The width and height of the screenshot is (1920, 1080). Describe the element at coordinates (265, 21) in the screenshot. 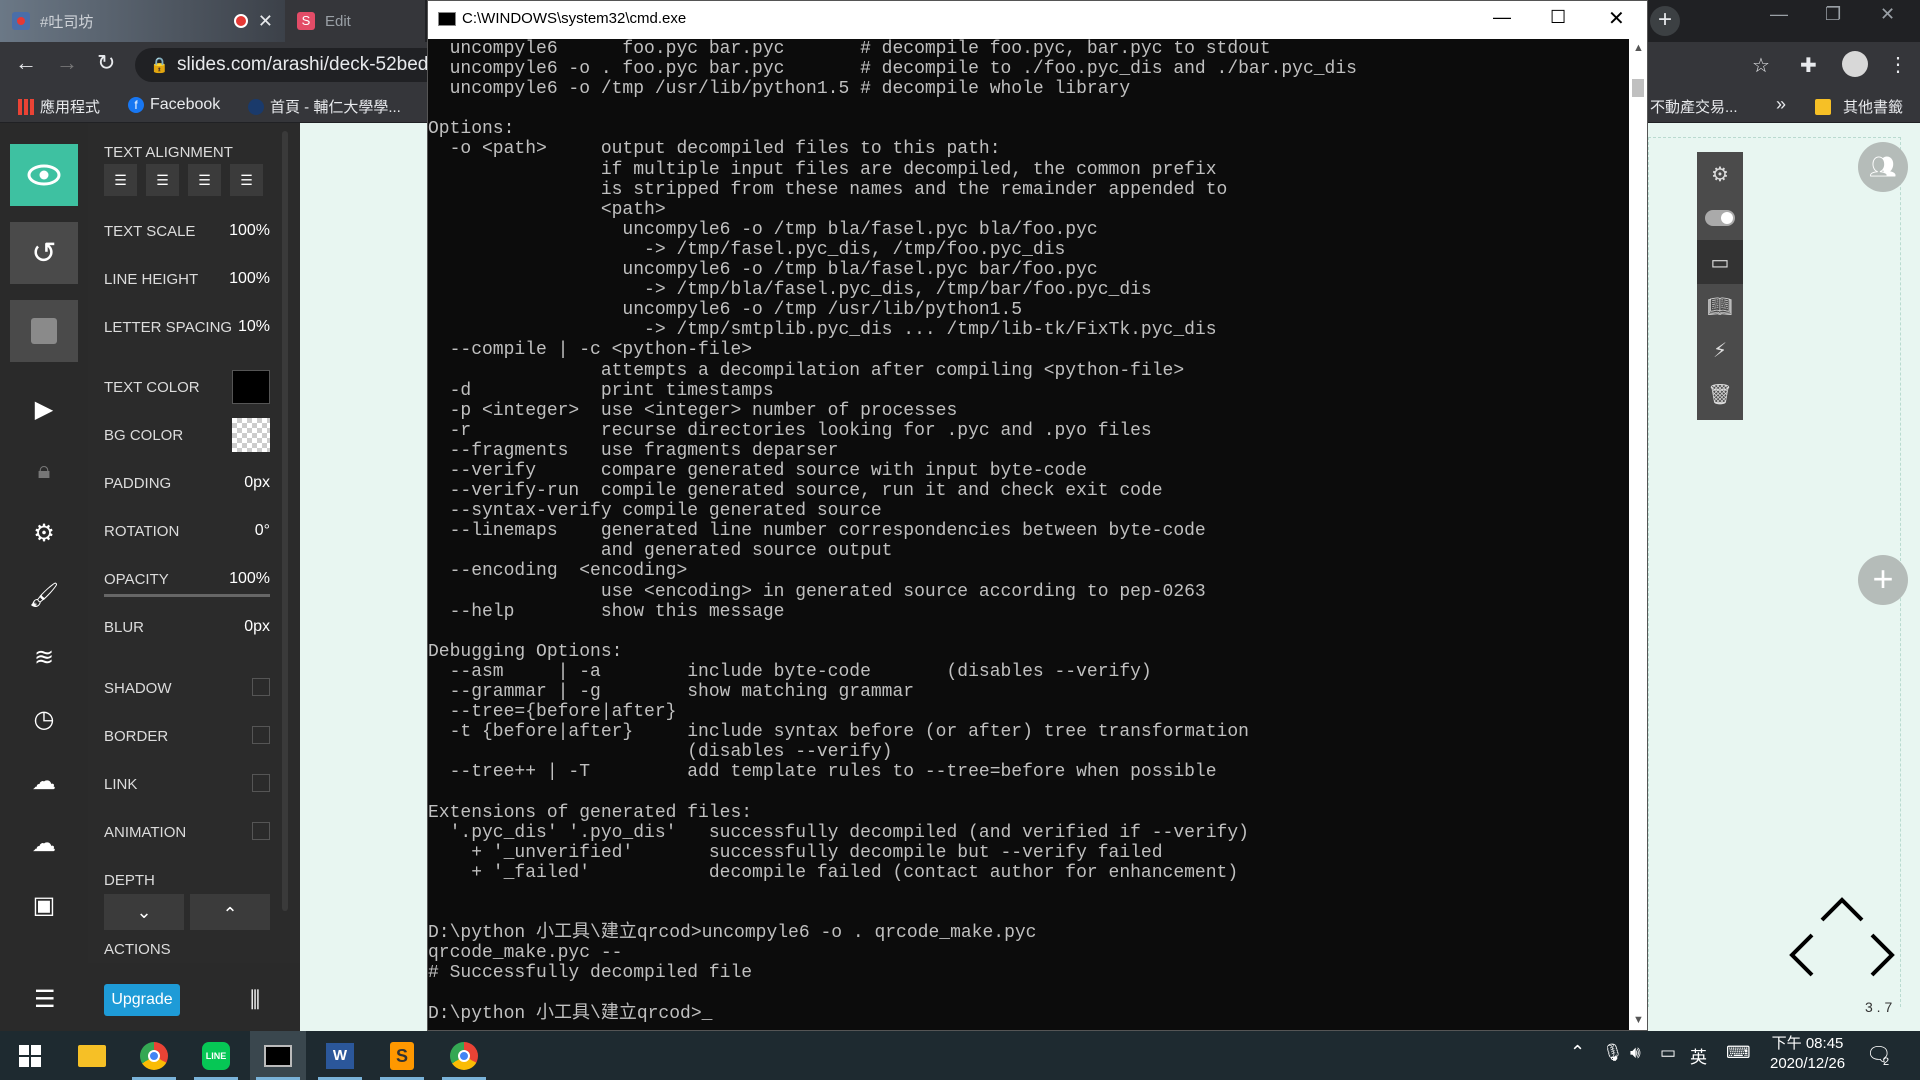

I see `close-tab-icon: ✕` at that location.